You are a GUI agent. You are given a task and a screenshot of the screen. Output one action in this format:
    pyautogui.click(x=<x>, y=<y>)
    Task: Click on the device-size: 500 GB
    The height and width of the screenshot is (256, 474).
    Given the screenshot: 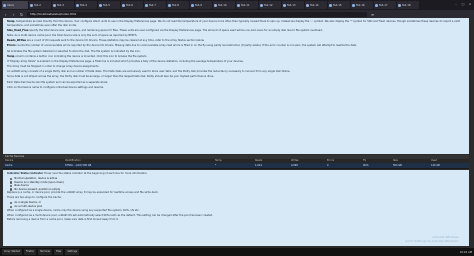 What is the action you would take?
    pyautogui.click(x=397, y=165)
    